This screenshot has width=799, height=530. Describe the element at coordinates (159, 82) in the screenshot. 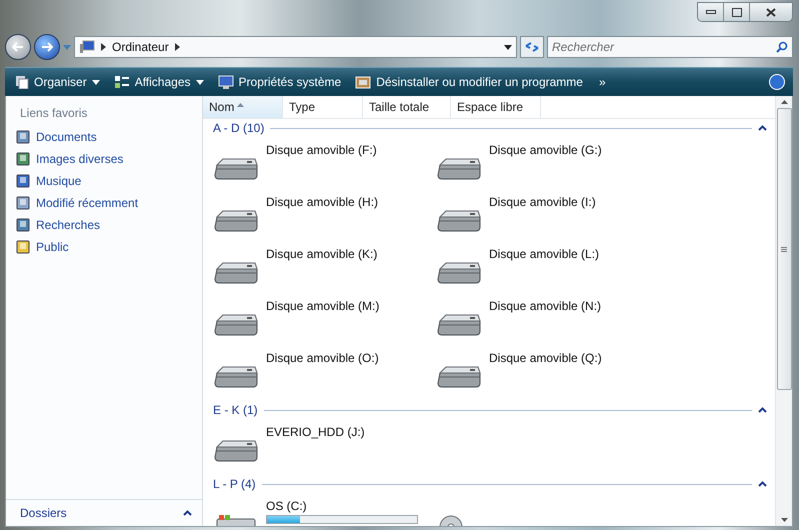

I see `toolbar-button: Affichages` at that location.